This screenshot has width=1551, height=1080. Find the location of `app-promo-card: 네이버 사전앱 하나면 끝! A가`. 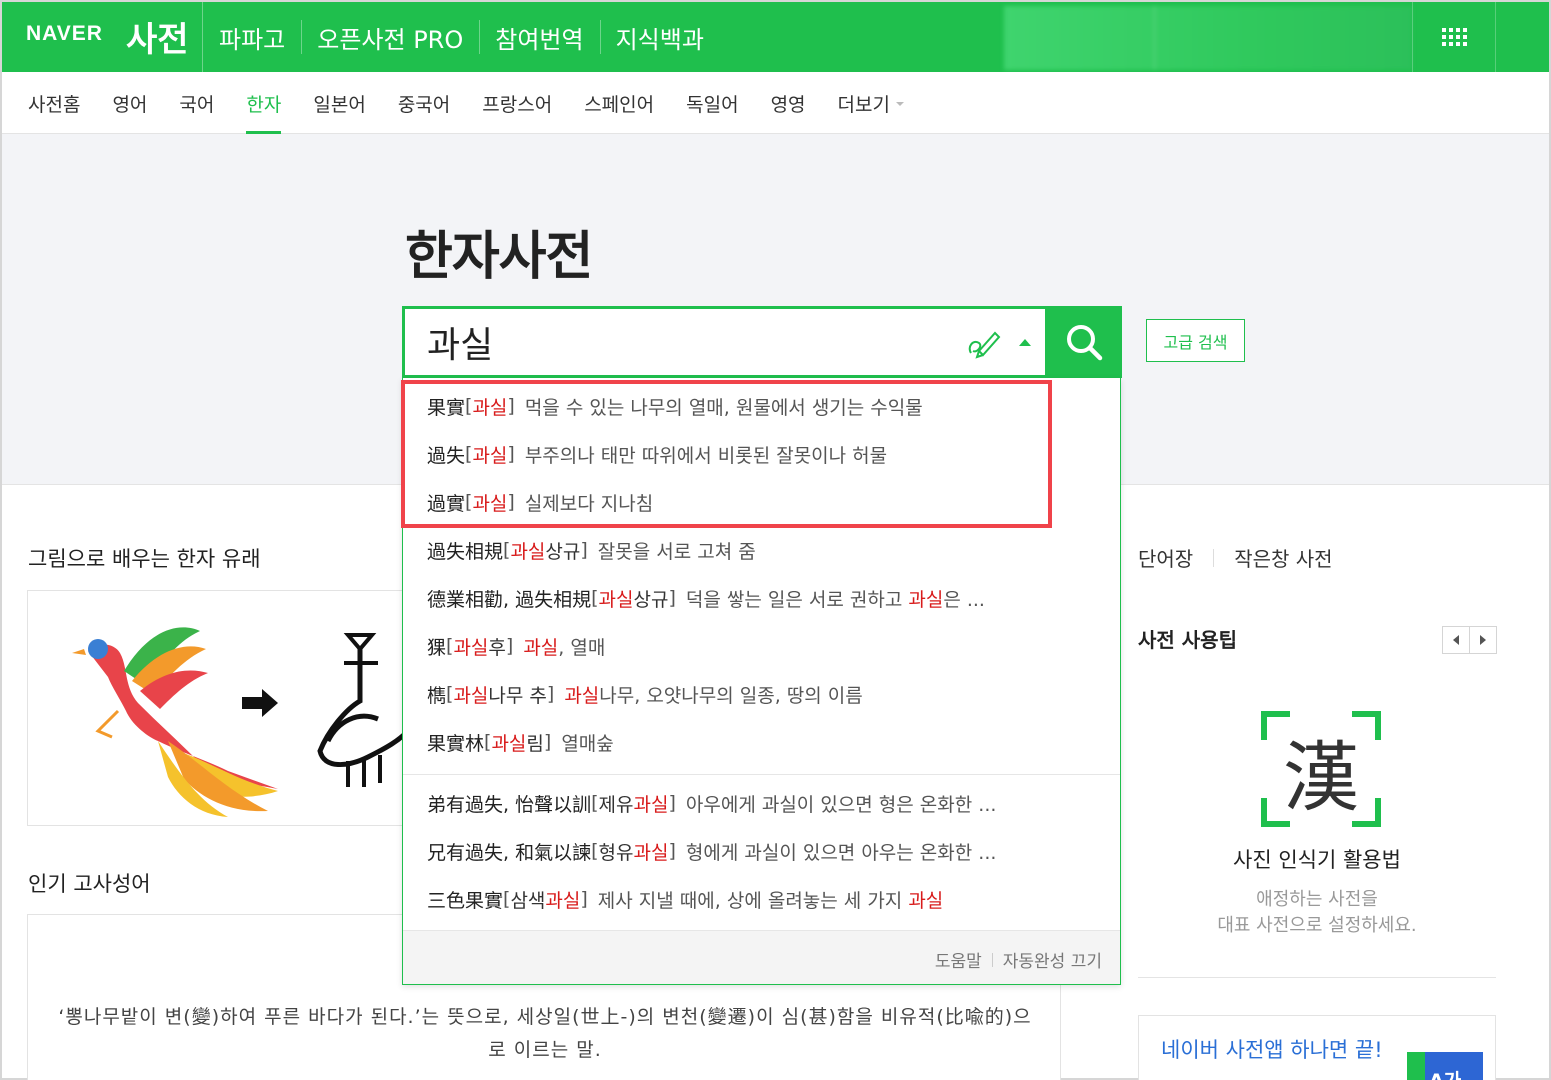

app-promo-card: 네이버 사전앱 하나면 끝! A가 is located at coordinates (1317, 1047).